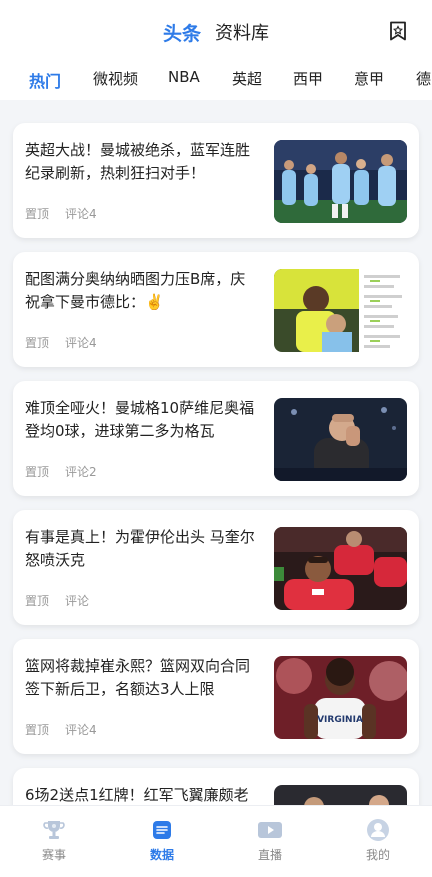  Describe the element at coordinates (340, 310) in the screenshot. I see `goalkeeper-social-post-photo` at that location.